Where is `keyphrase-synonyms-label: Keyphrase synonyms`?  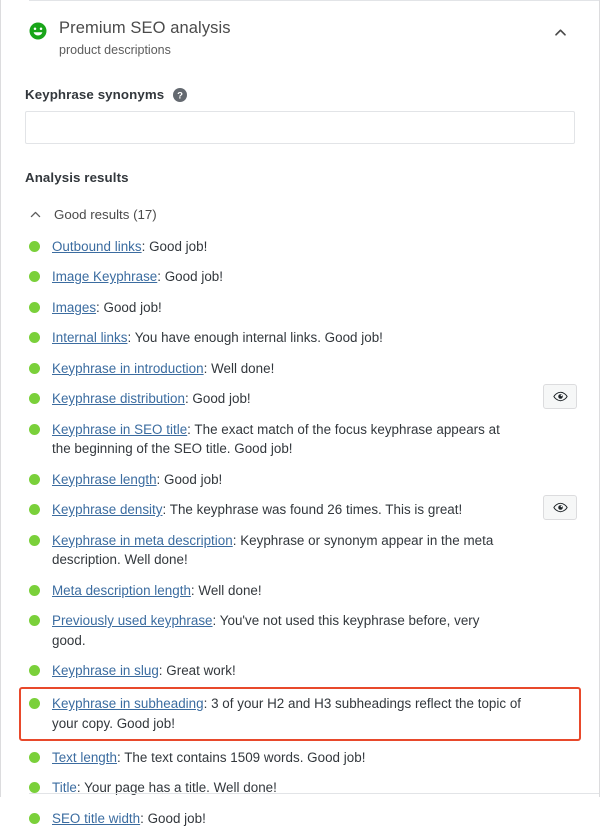 keyphrase-synonyms-label: Keyphrase synonyms is located at coordinates (95, 94).